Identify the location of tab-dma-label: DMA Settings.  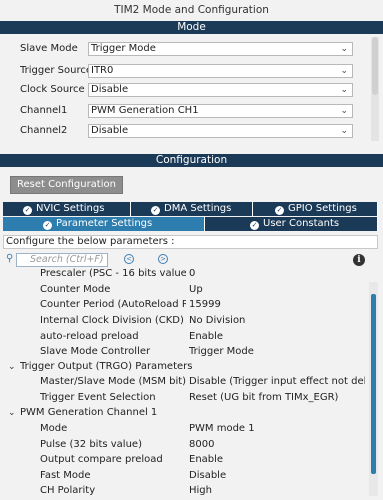
(198, 208).